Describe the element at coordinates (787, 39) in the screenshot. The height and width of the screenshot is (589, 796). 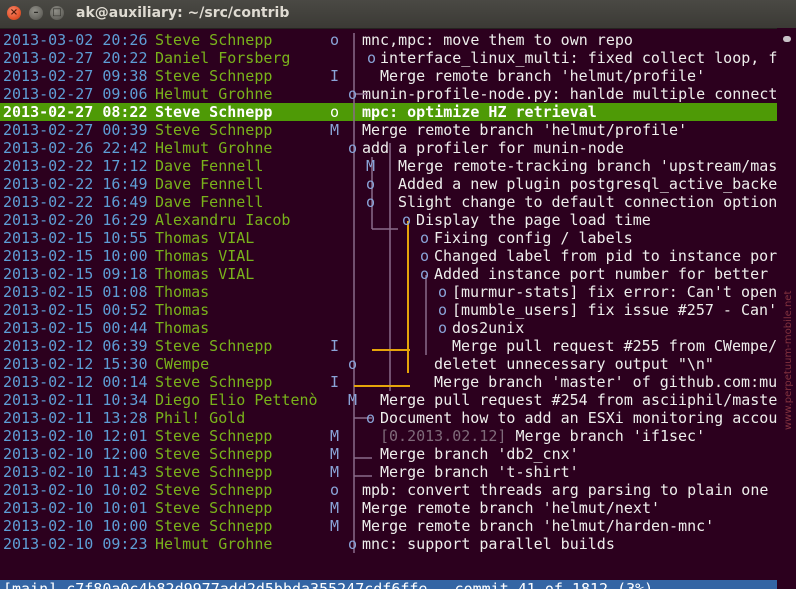
I see `scrollbar-thumb` at that location.